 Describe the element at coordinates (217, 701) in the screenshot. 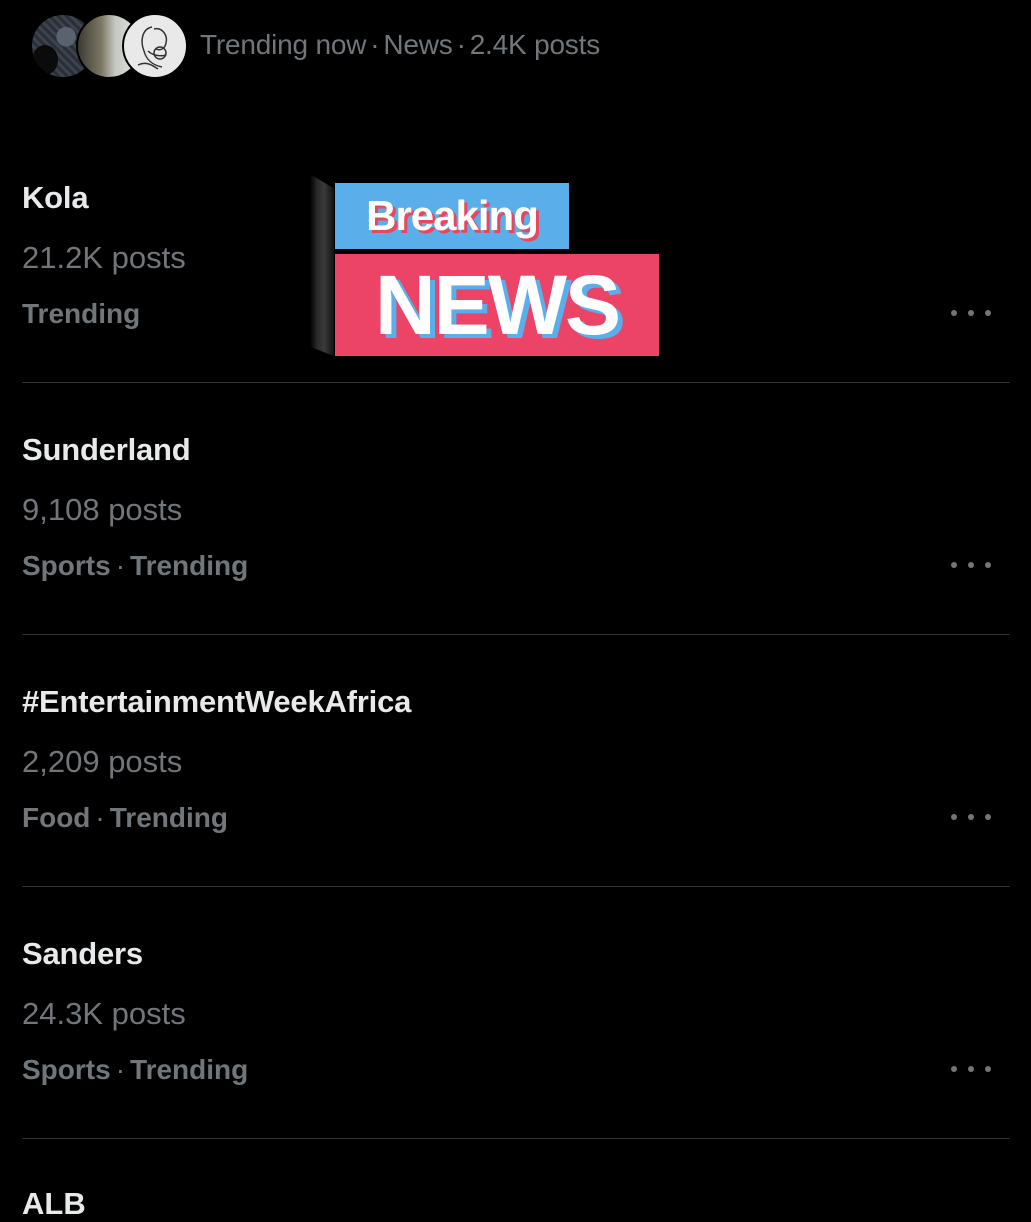

I see `trend-name: #EntertainmentWeekAfrica` at that location.